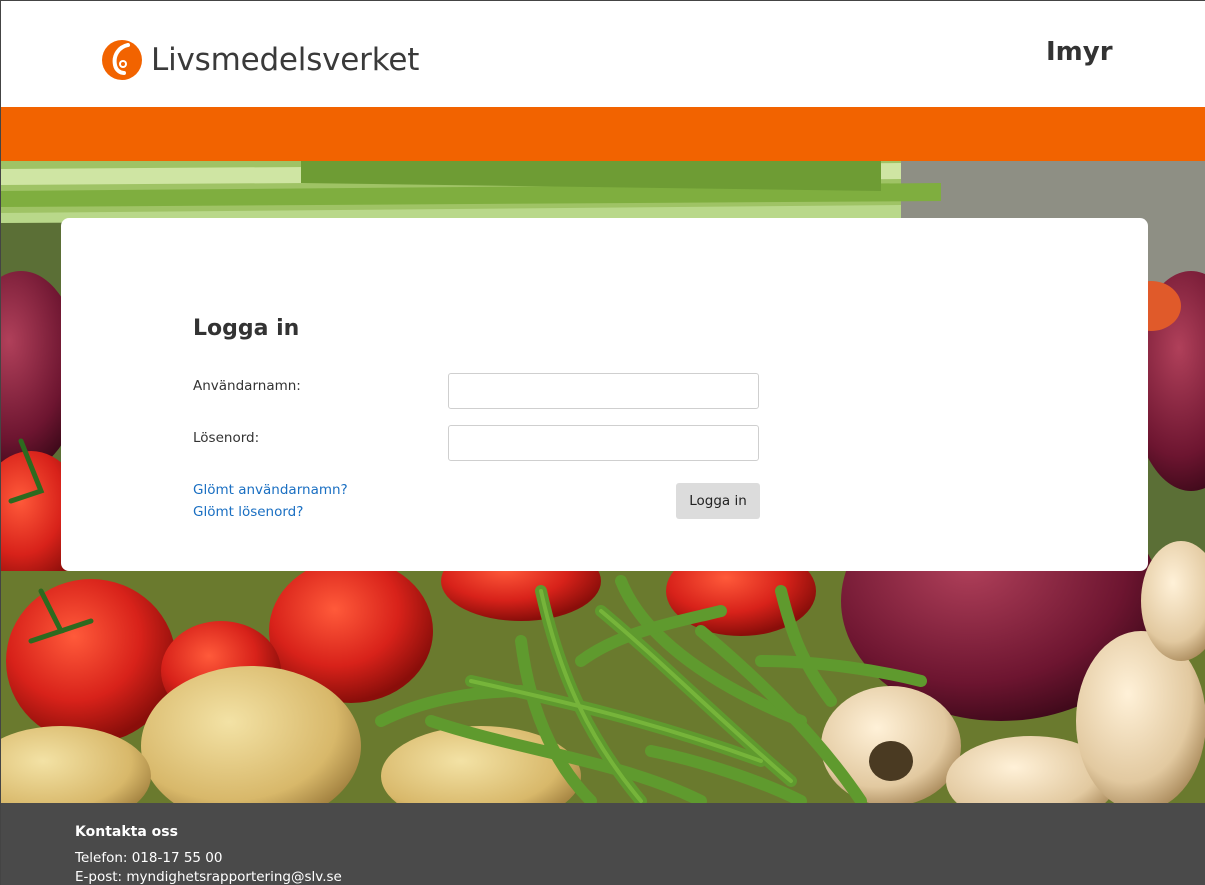 The height and width of the screenshot is (885, 1205). I want to click on password-label: Lösenord:, so click(226, 438).